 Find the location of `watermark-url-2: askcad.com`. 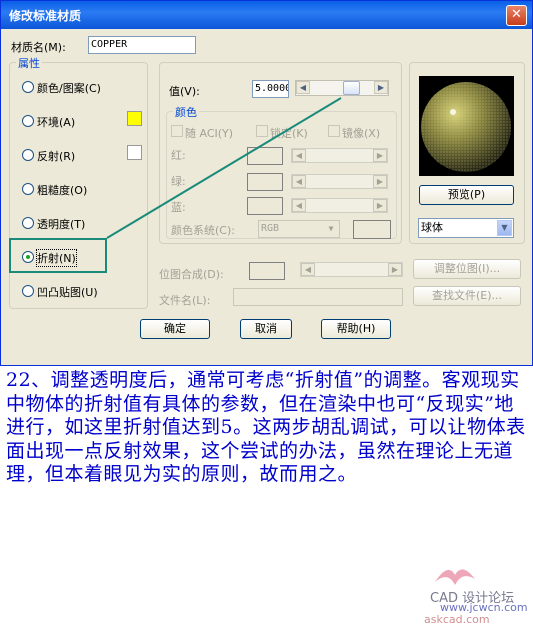

watermark-url-2: askcad.com is located at coordinates (457, 619).